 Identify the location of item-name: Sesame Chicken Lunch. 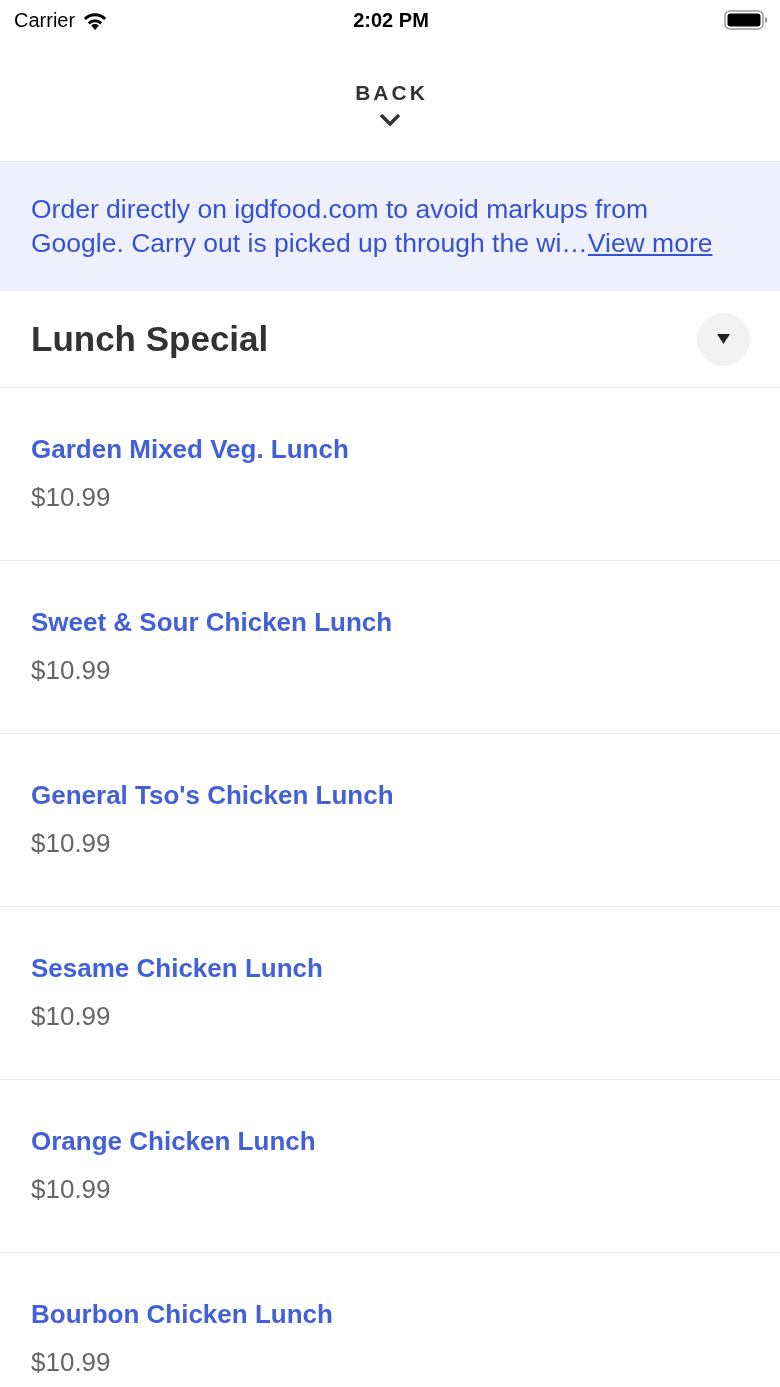
(177, 968).